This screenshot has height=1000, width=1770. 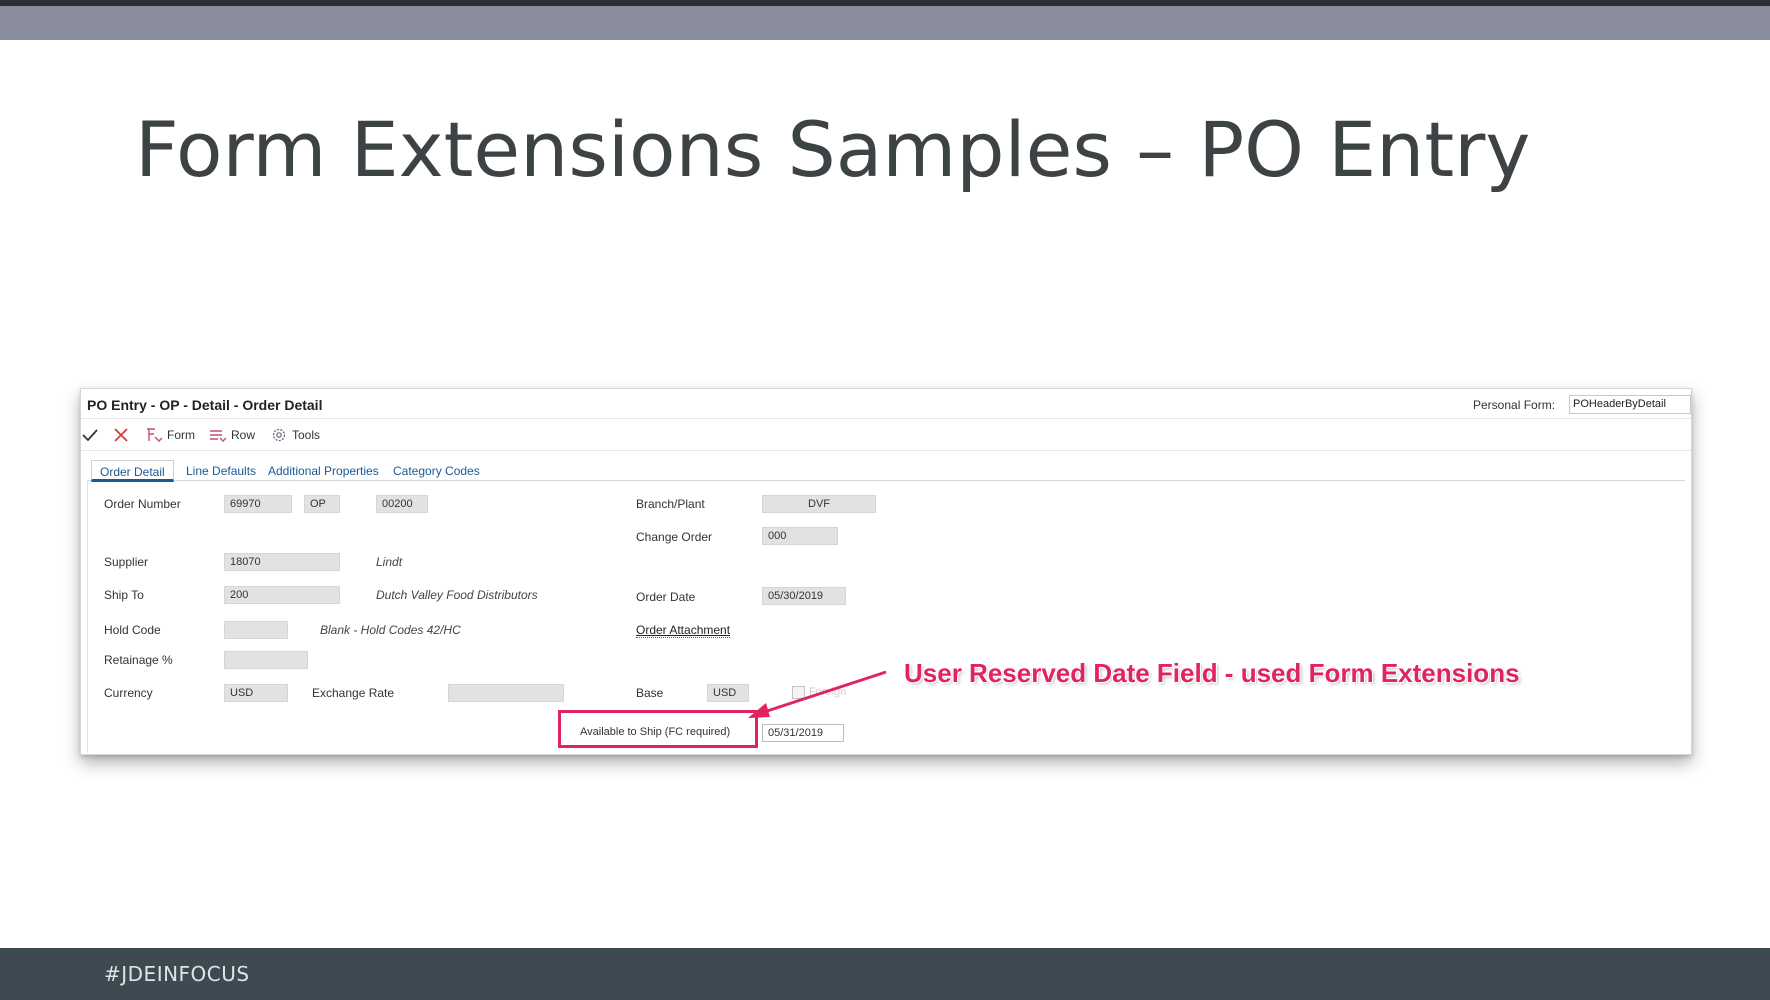 I want to click on check-icon, so click(x=90, y=435).